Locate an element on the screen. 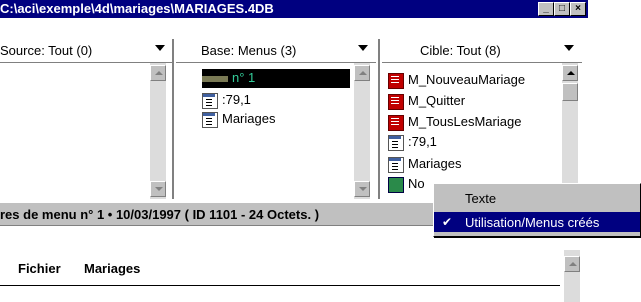 The image size is (641, 302). source-list is located at coordinates (86, 130).